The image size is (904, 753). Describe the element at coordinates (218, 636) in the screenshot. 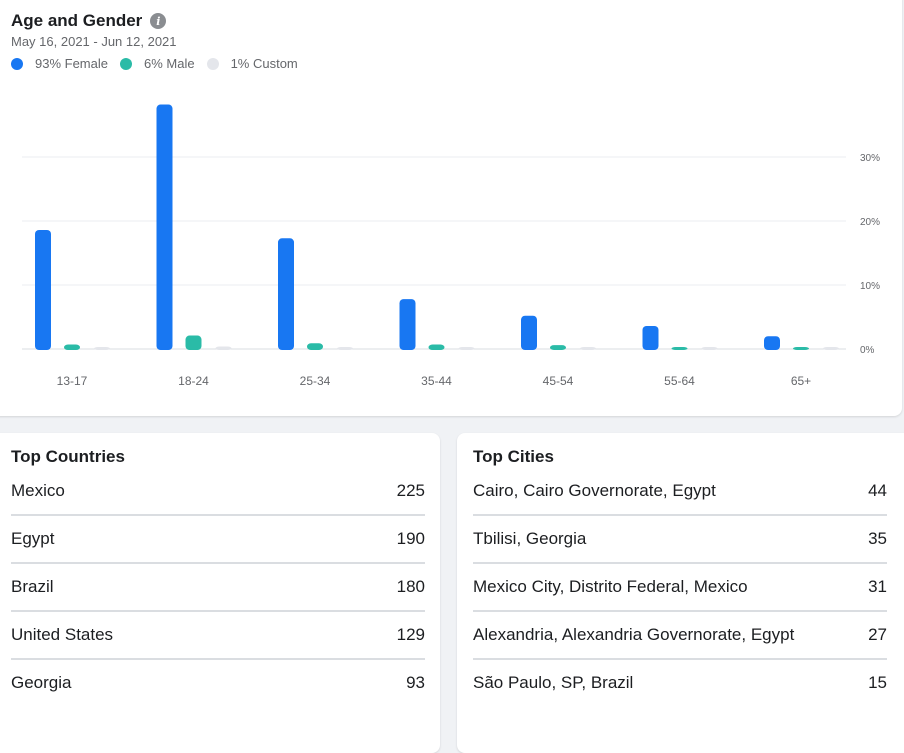

I see `list-item: United States 129` at that location.